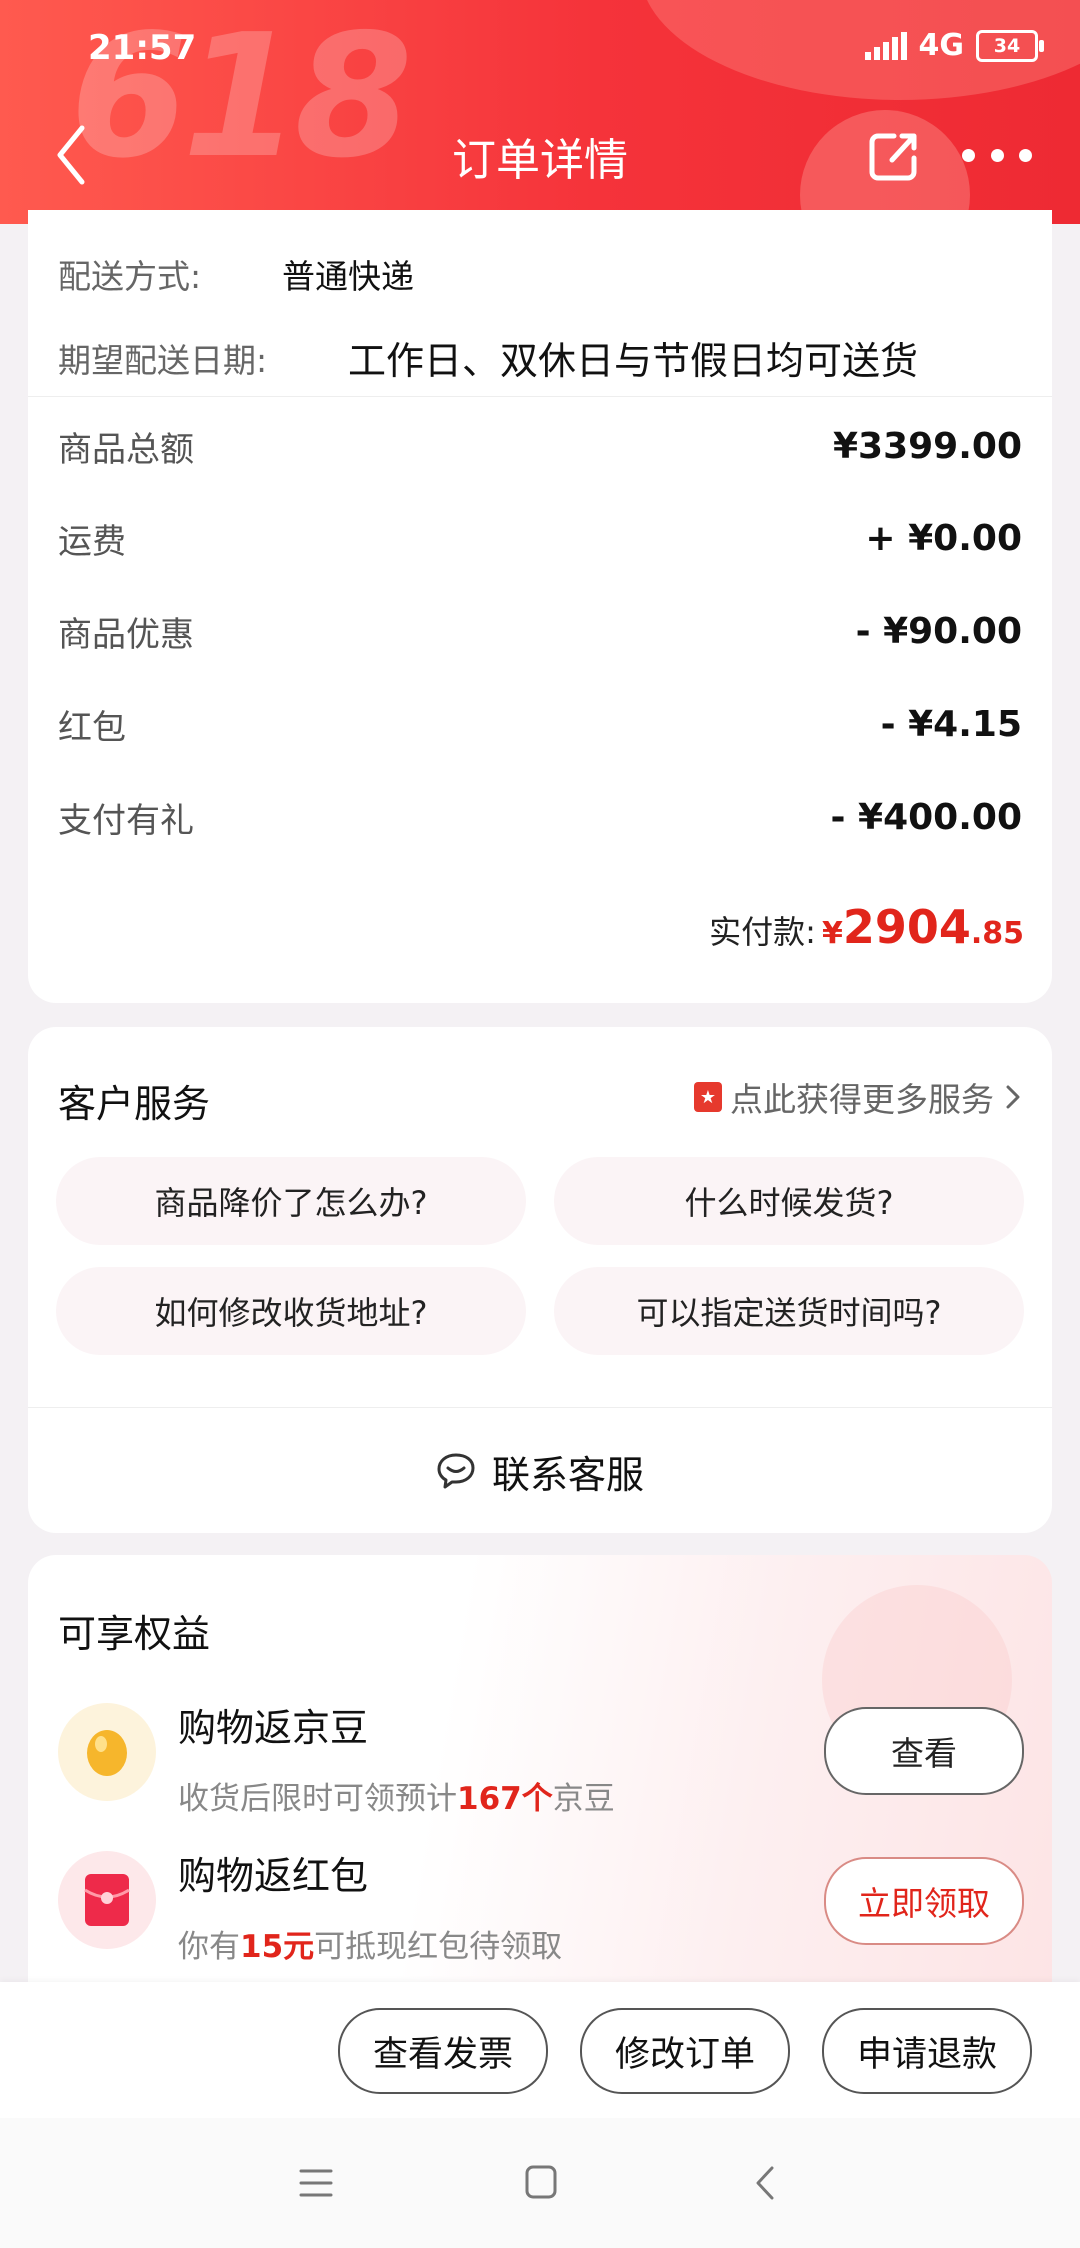 The image size is (1080, 2248). What do you see at coordinates (142, 48) in the screenshot?
I see `status-time: 21:57` at bounding box center [142, 48].